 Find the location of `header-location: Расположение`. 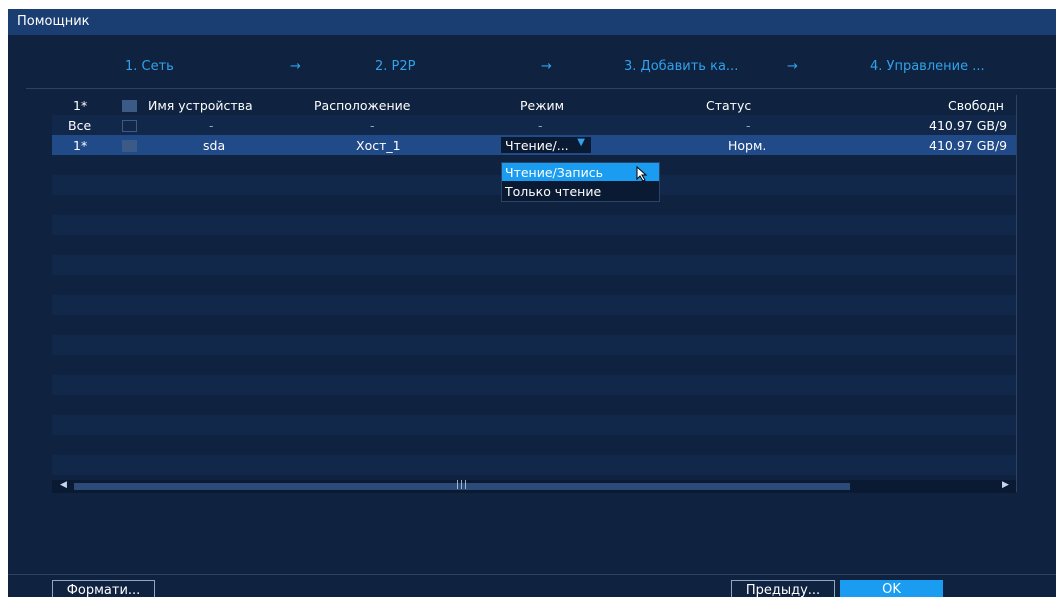

header-location: Расположение is located at coordinates (362, 105).